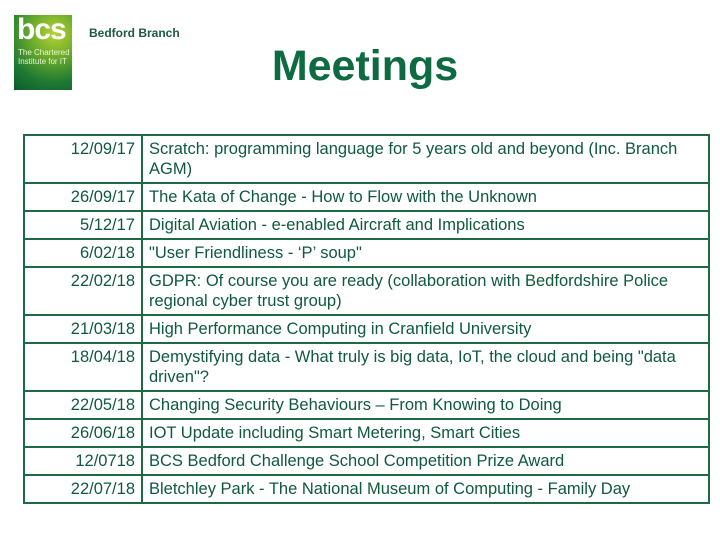 This screenshot has width=720, height=540. Describe the element at coordinates (83, 291) in the screenshot. I see `meeting-date: 22/02/18` at that location.